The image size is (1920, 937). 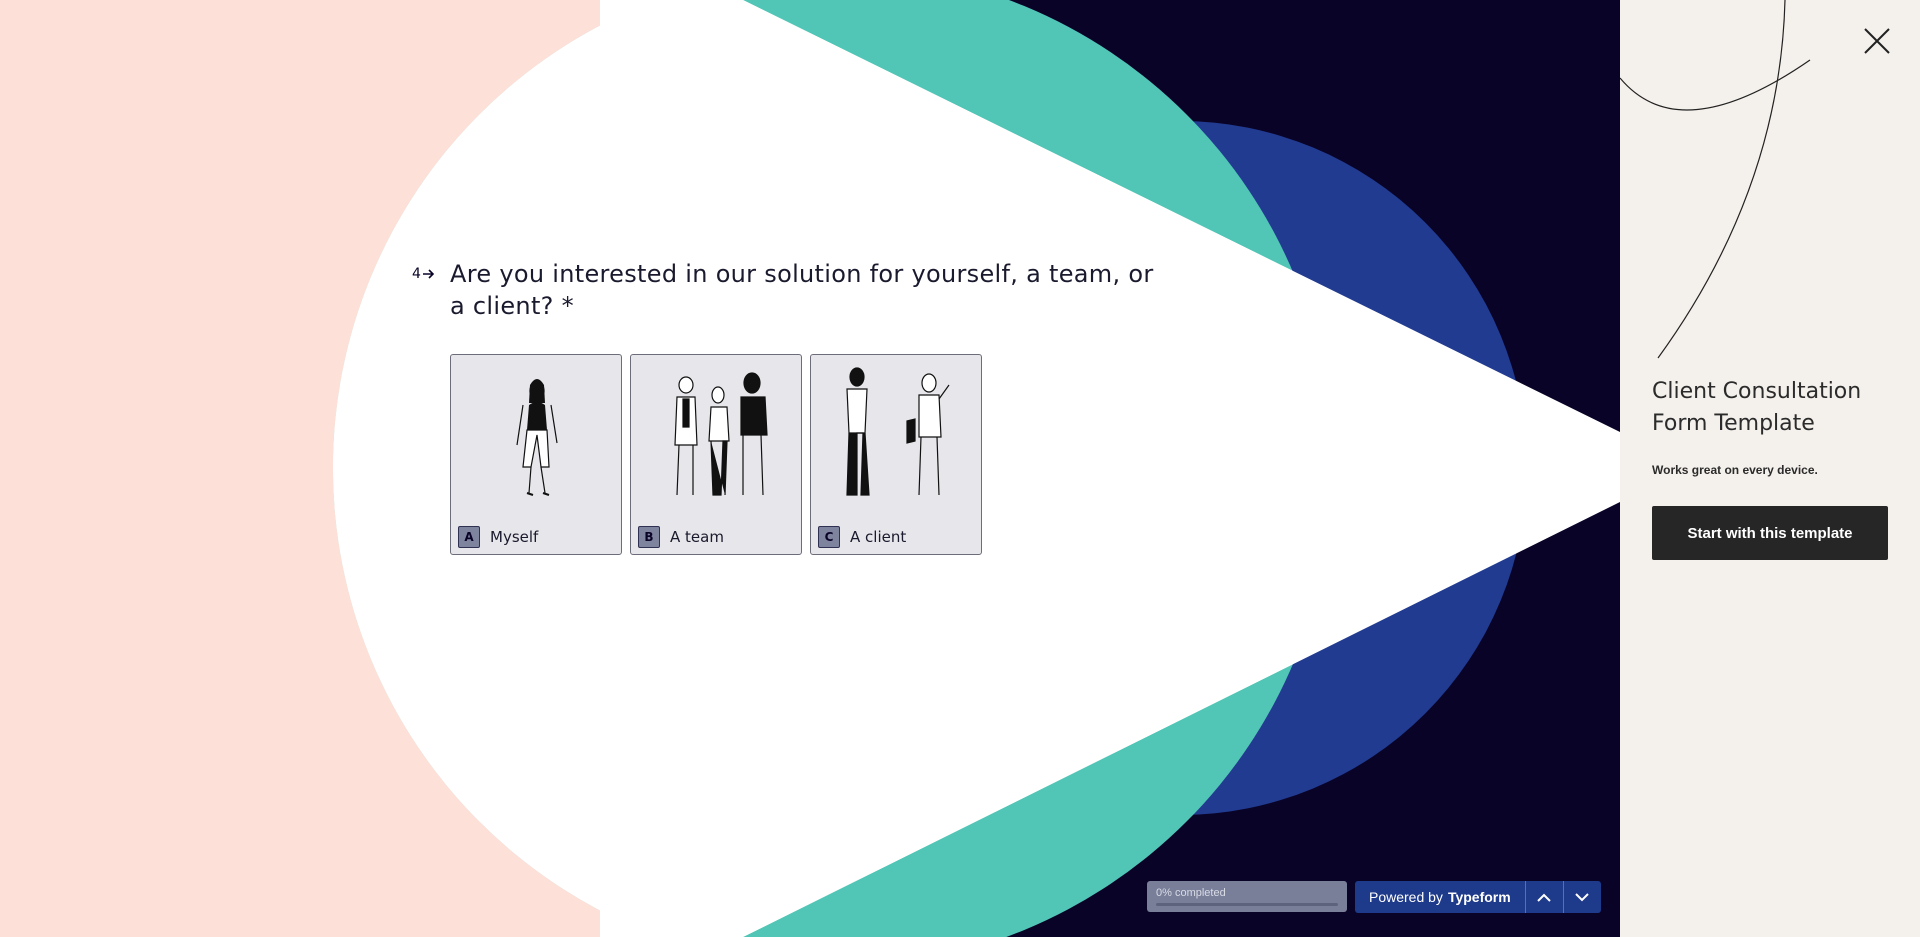 I want to click on question-number: 4, so click(x=423, y=274).